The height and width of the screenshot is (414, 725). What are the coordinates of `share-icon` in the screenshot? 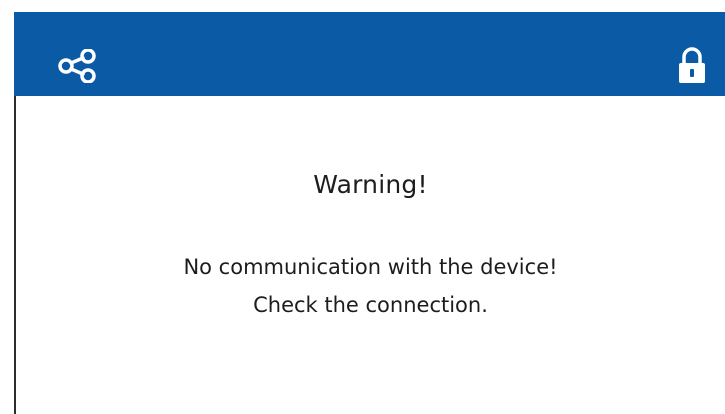 It's located at (78, 67).